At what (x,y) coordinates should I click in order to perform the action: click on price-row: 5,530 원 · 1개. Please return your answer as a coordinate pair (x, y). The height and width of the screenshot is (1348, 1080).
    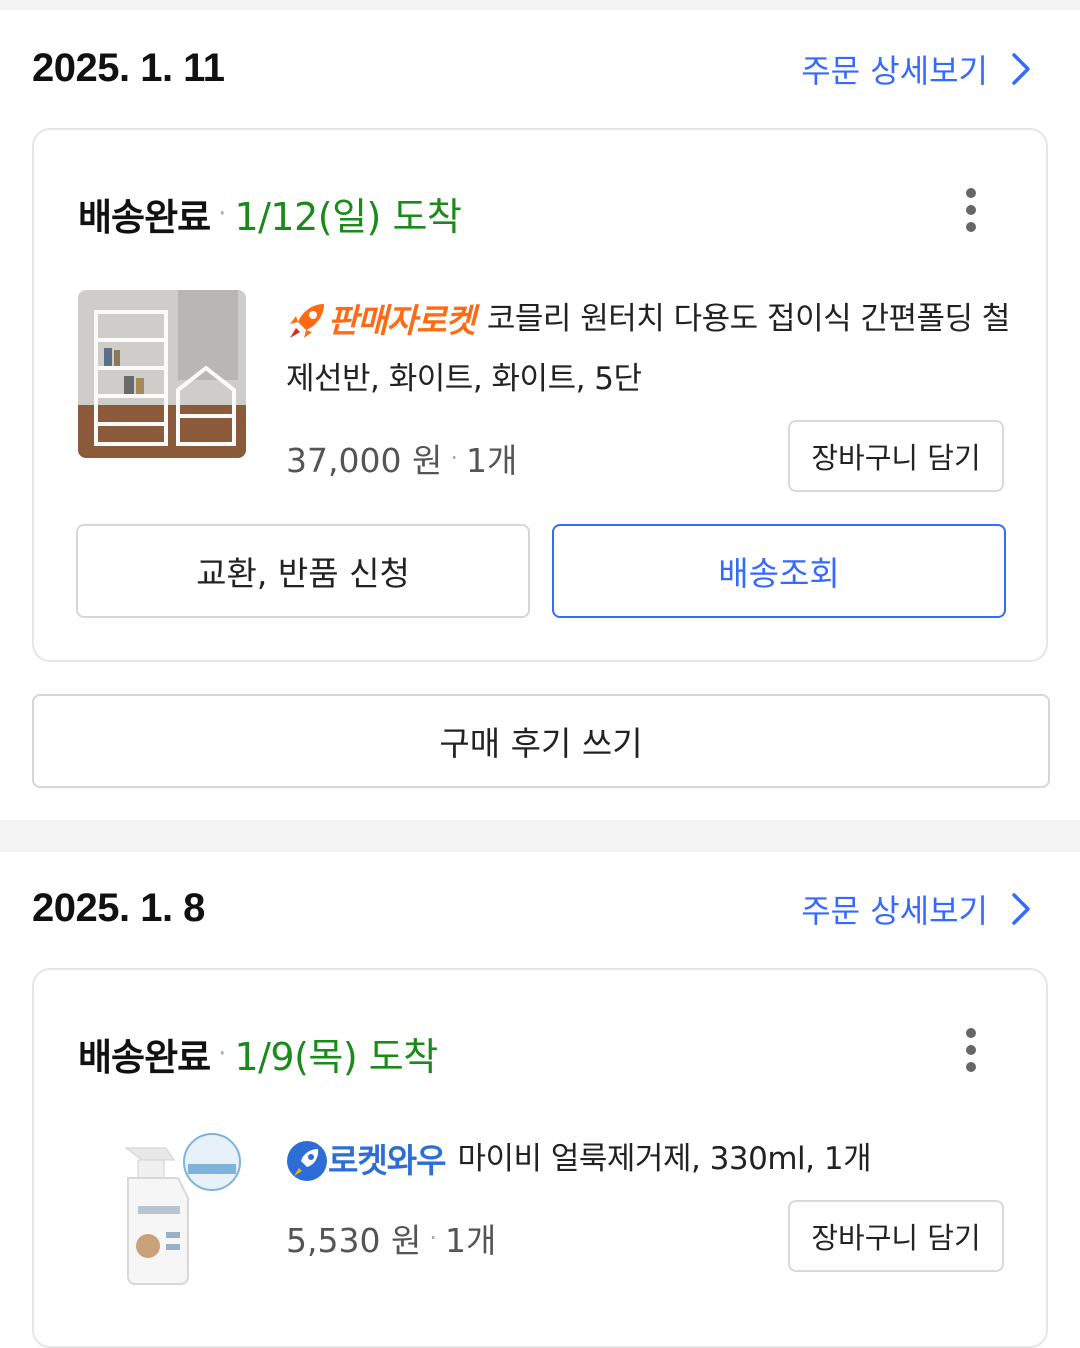
    Looking at the image, I should click on (391, 1238).